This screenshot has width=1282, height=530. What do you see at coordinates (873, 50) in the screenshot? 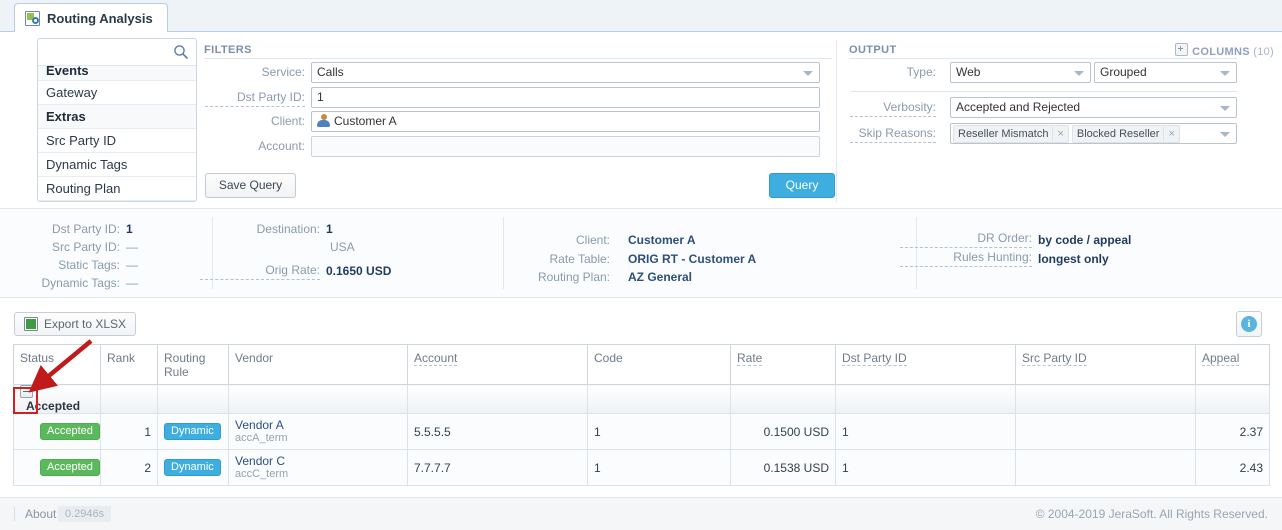
I see `output-title: OUTPUT` at bounding box center [873, 50].